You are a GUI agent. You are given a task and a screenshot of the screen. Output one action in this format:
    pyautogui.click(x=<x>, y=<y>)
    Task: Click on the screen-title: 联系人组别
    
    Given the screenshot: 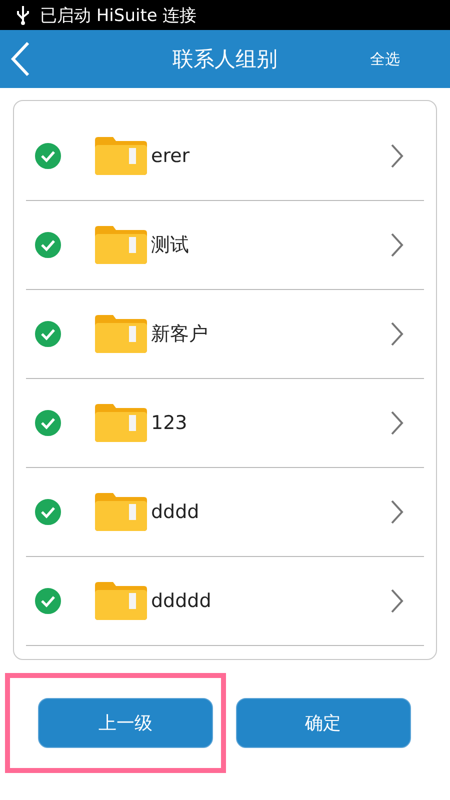 What is the action you would take?
    pyautogui.click(x=225, y=59)
    